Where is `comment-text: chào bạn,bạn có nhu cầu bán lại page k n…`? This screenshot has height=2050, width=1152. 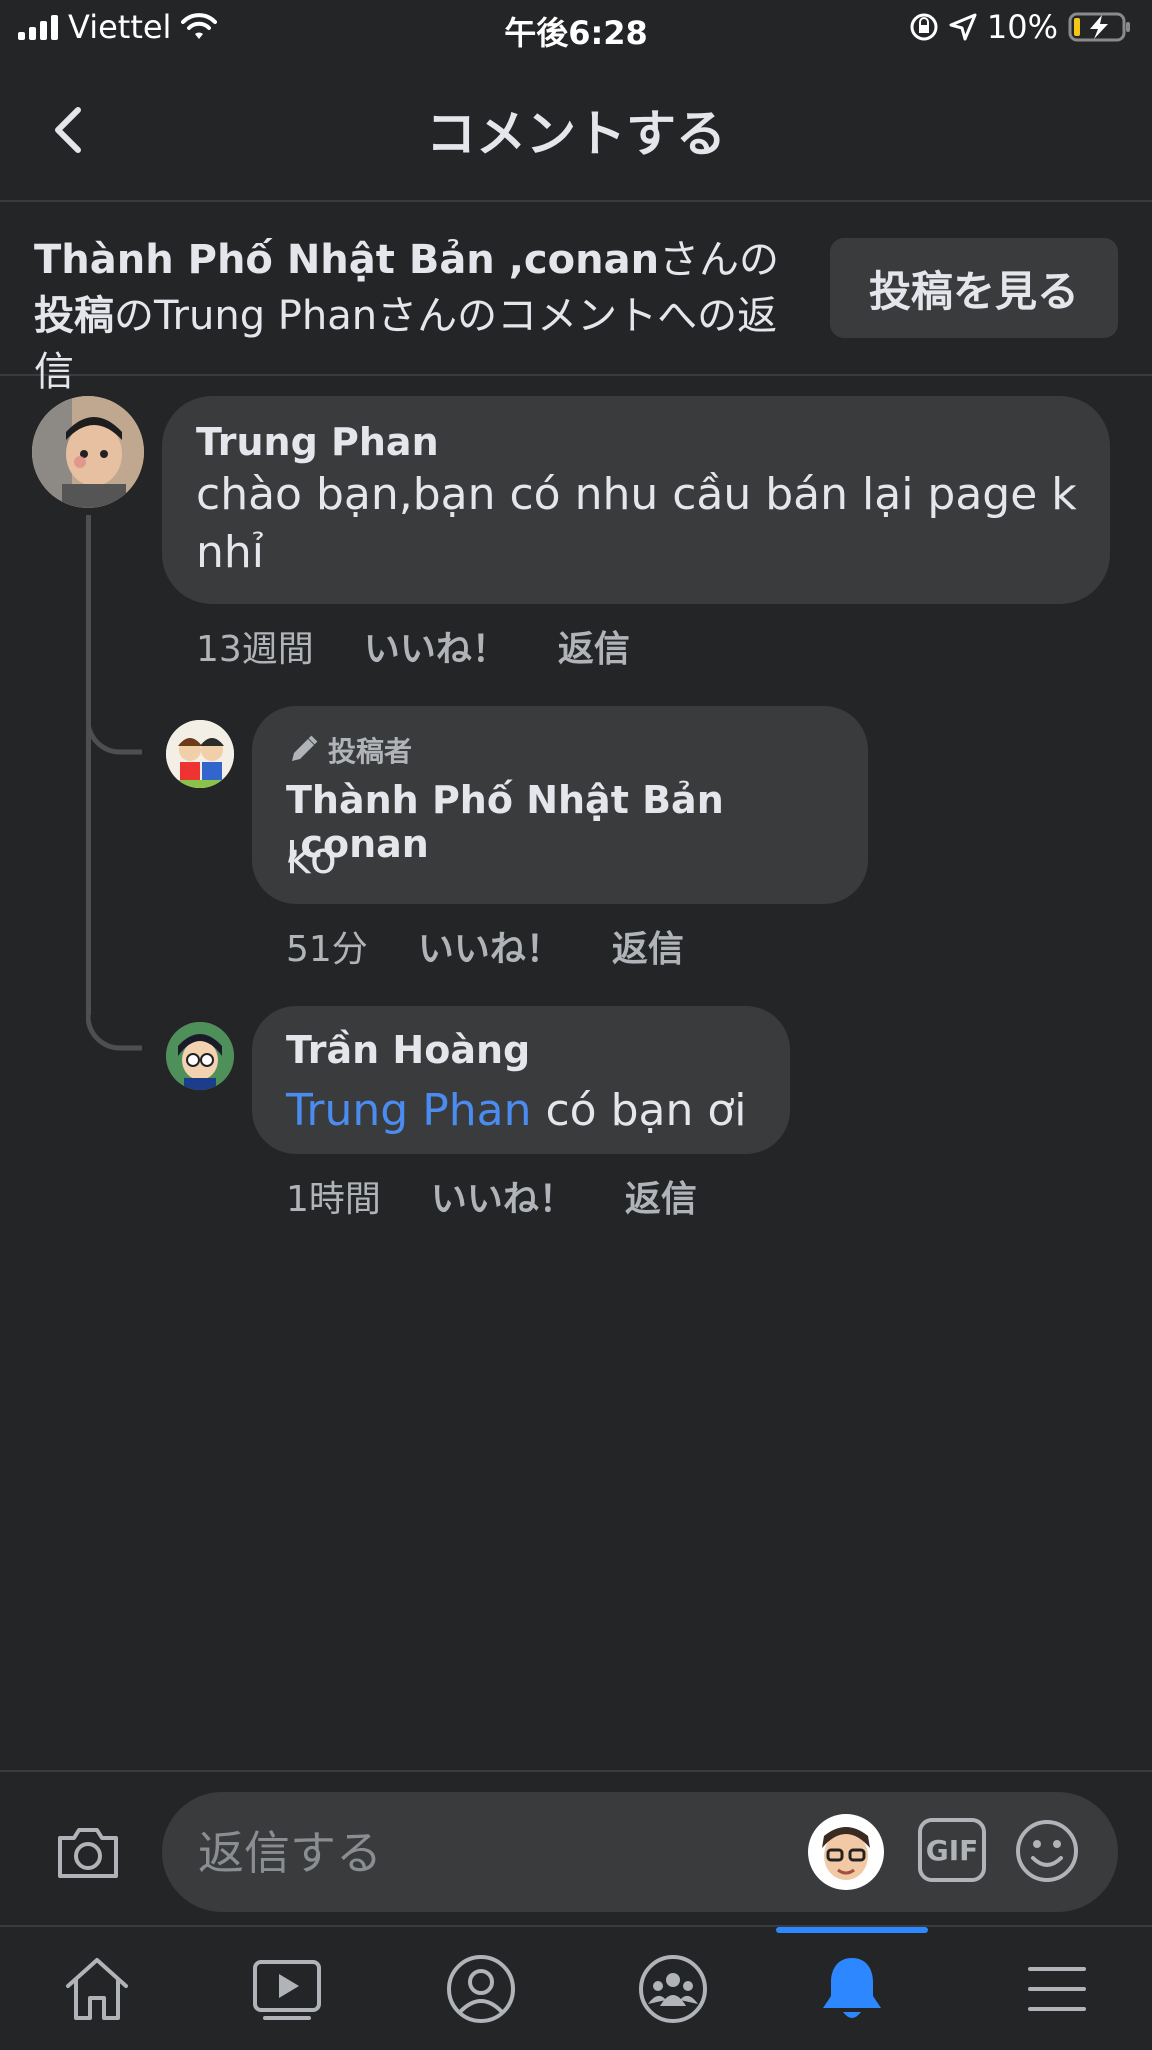
comment-text: chào bạn,bạn có nhu cầu bán lại page k n… is located at coordinates (636, 523).